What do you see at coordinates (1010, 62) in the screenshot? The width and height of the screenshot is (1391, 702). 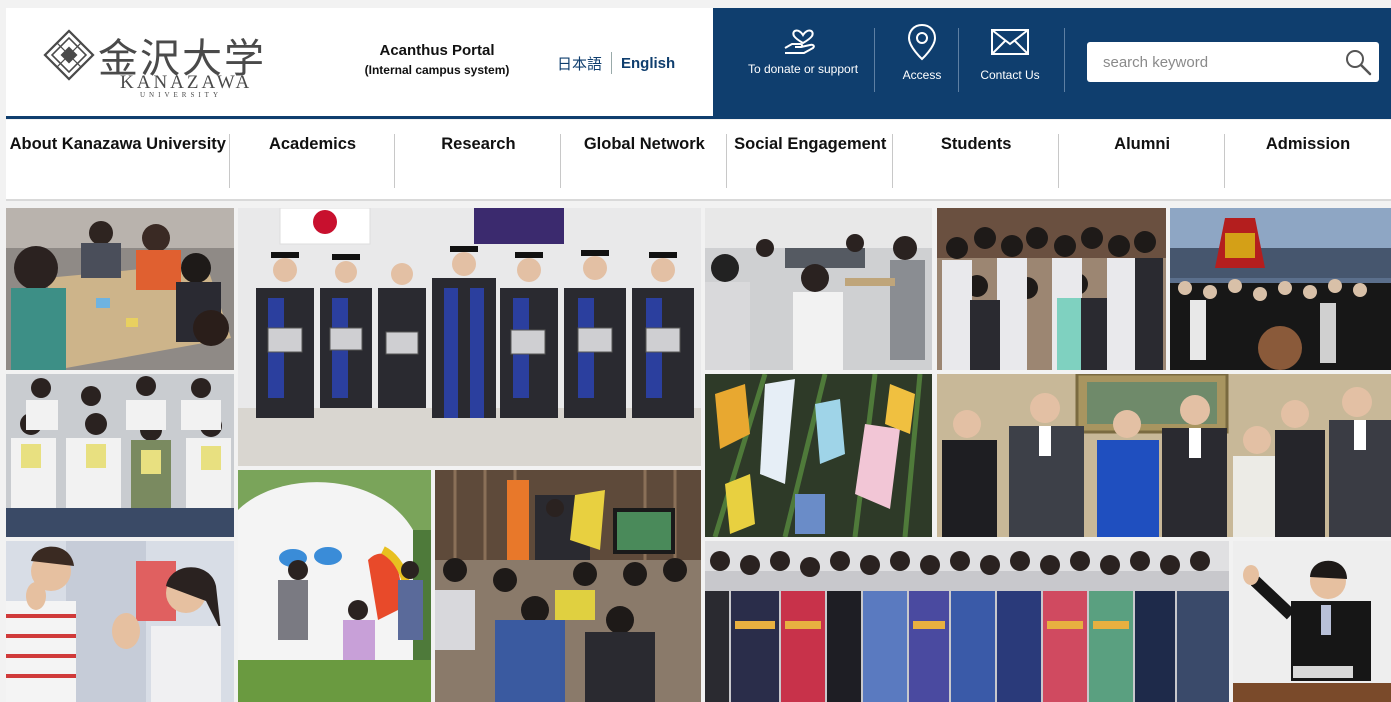 I see `contact-us-link: Contact Us` at bounding box center [1010, 62].